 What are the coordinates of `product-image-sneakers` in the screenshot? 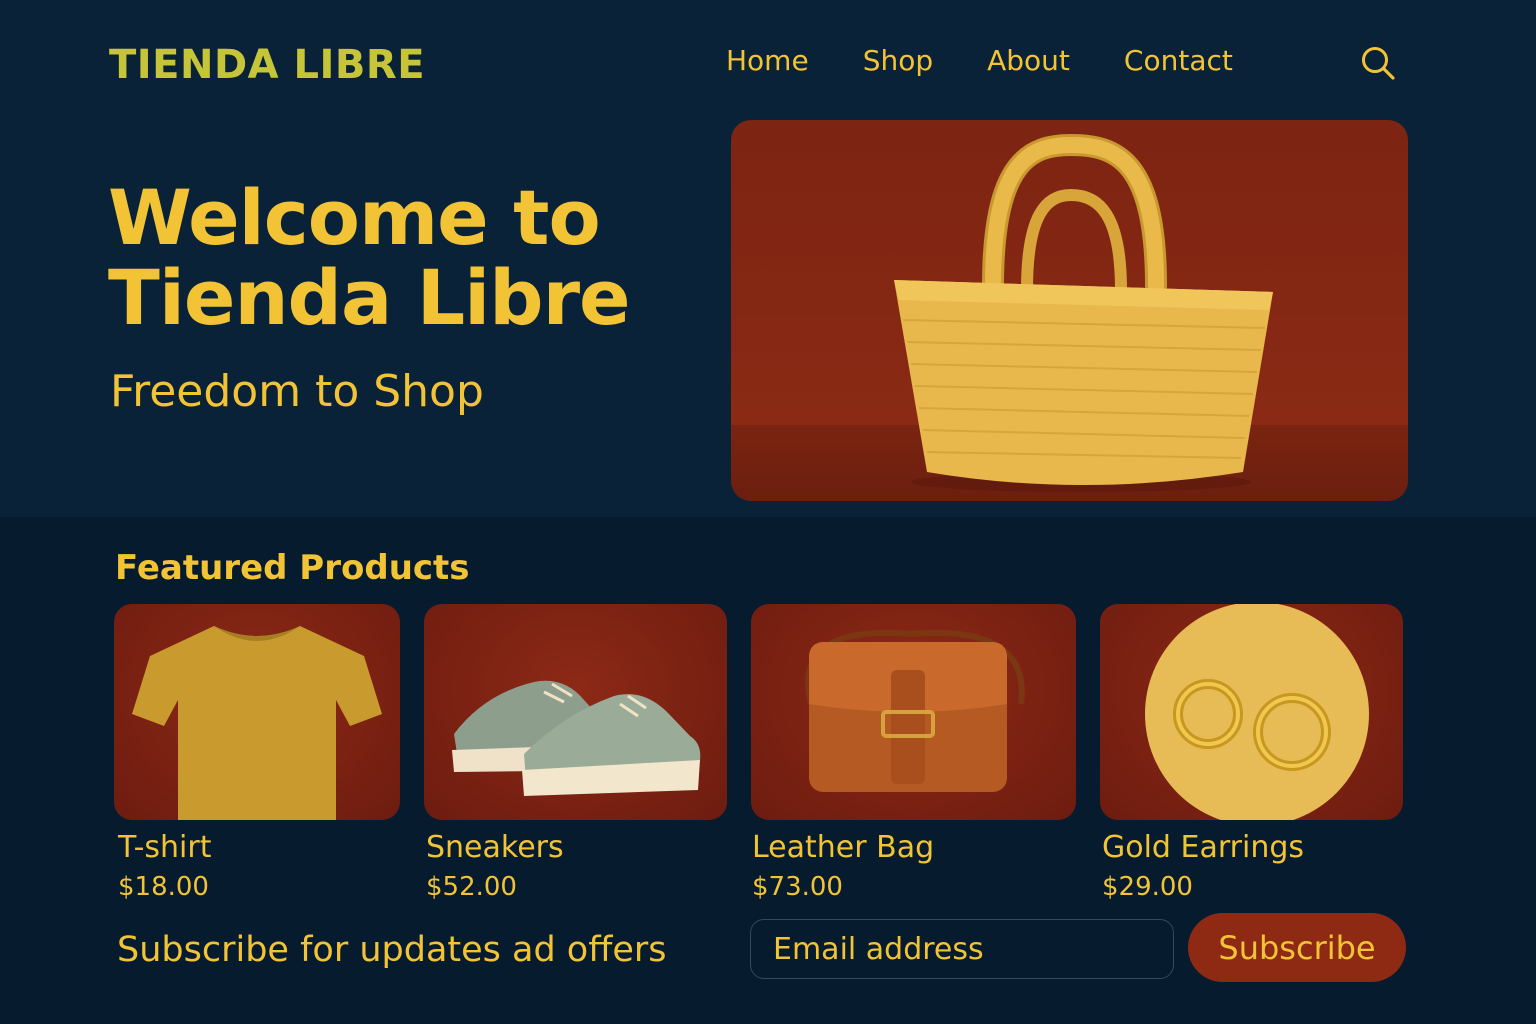 It's located at (575, 712).